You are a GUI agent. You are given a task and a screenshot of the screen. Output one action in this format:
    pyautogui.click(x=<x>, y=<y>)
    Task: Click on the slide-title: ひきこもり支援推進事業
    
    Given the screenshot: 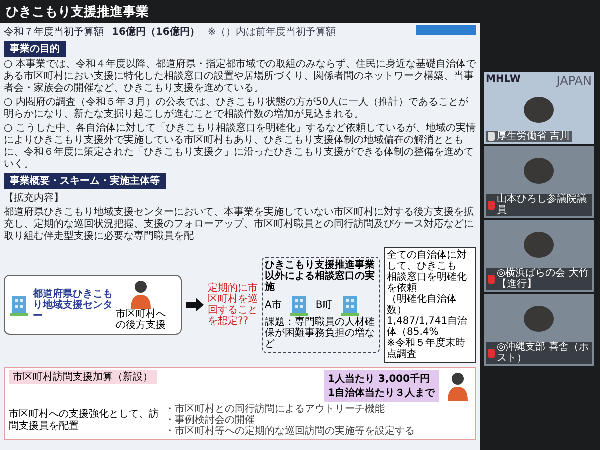 What is the action you would take?
    pyautogui.click(x=77, y=13)
    